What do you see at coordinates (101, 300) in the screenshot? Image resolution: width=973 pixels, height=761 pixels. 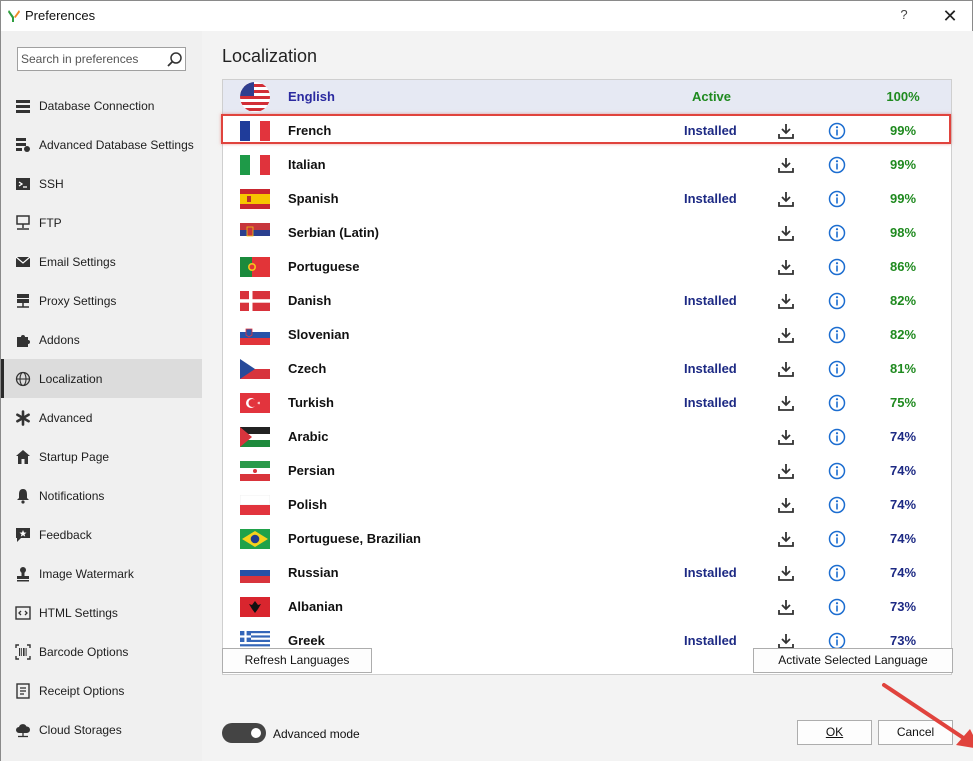 I see `sidebar-item-proxy-settings: Proxy Settings` at bounding box center [101, 300].